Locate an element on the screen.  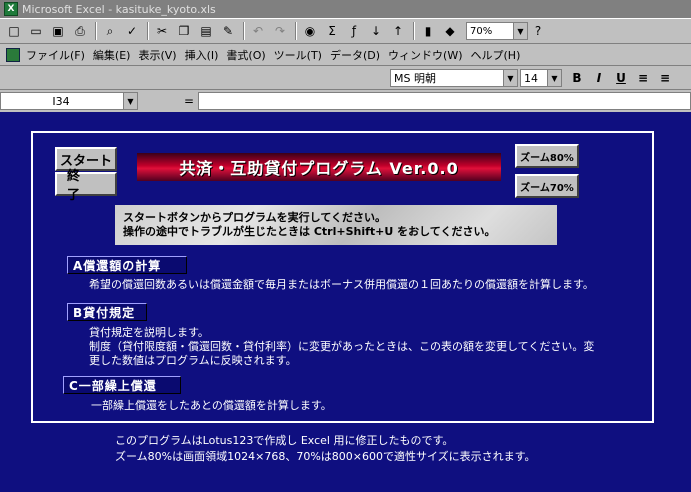
new-file-icon: □ is located at coordinates (14, 31).